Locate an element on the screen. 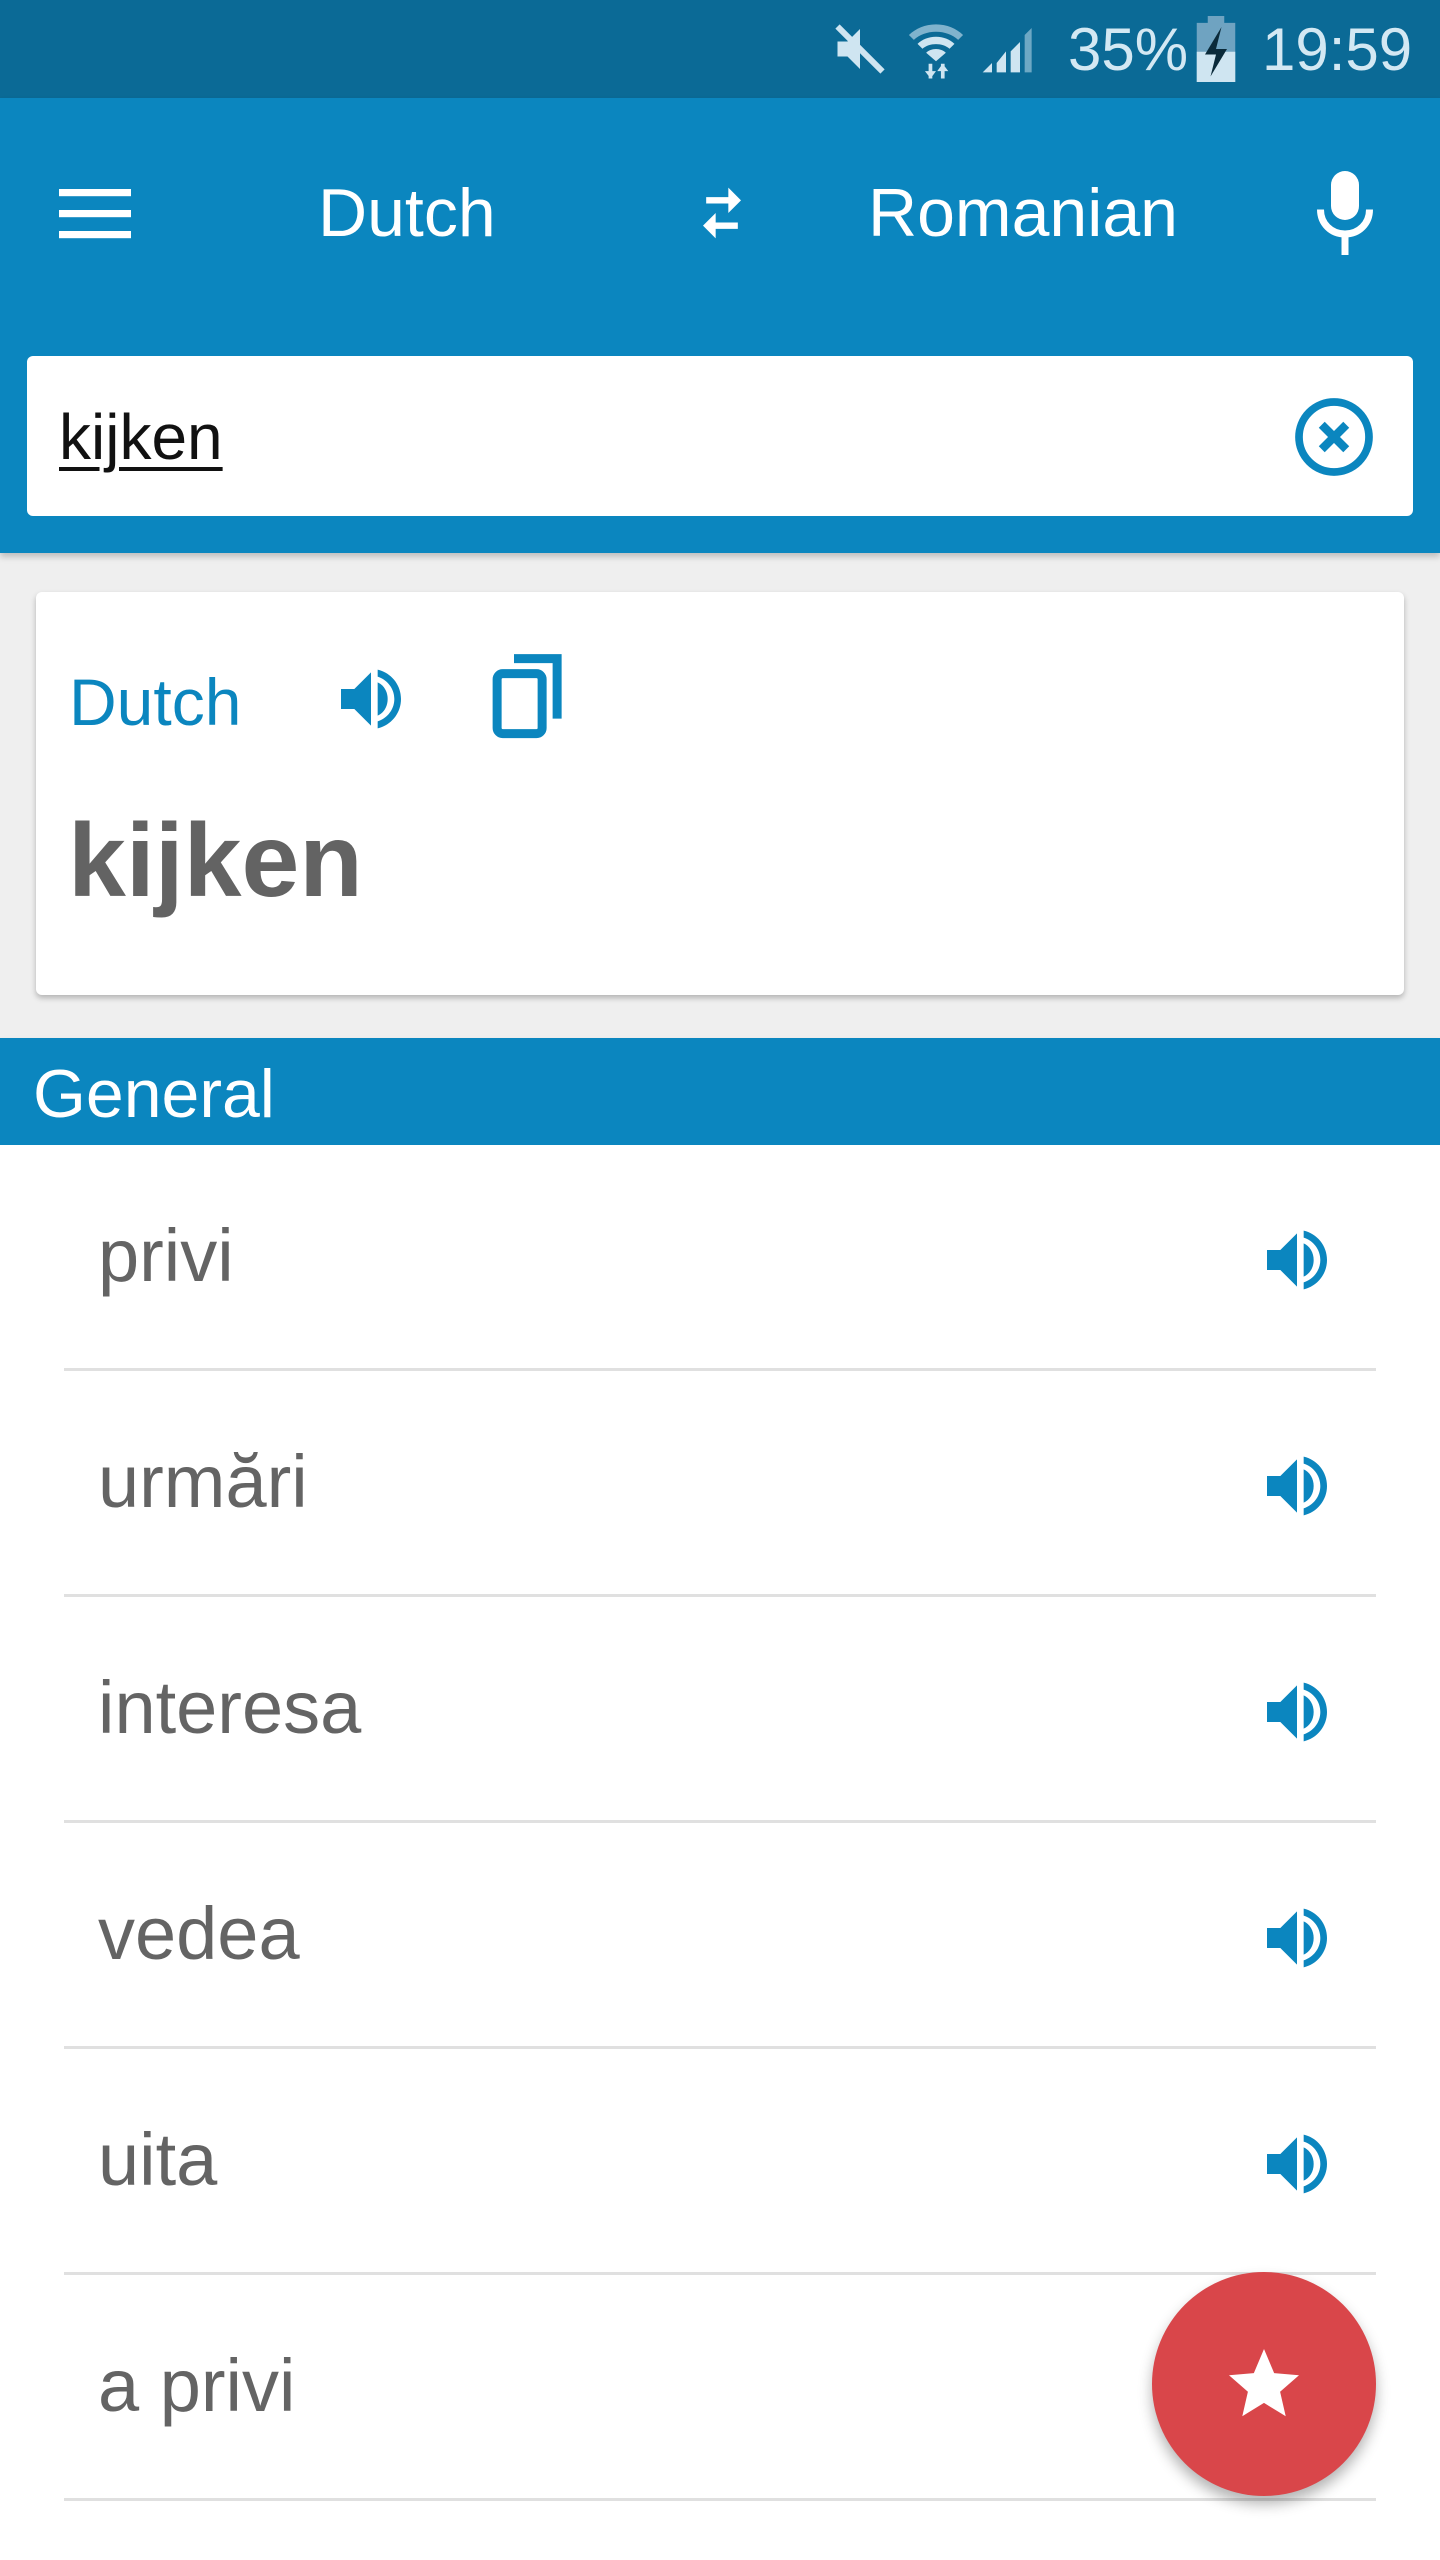 This screenshot has height=2560, width=1440. list-item: urmări is located at coordinates (720, 1484).